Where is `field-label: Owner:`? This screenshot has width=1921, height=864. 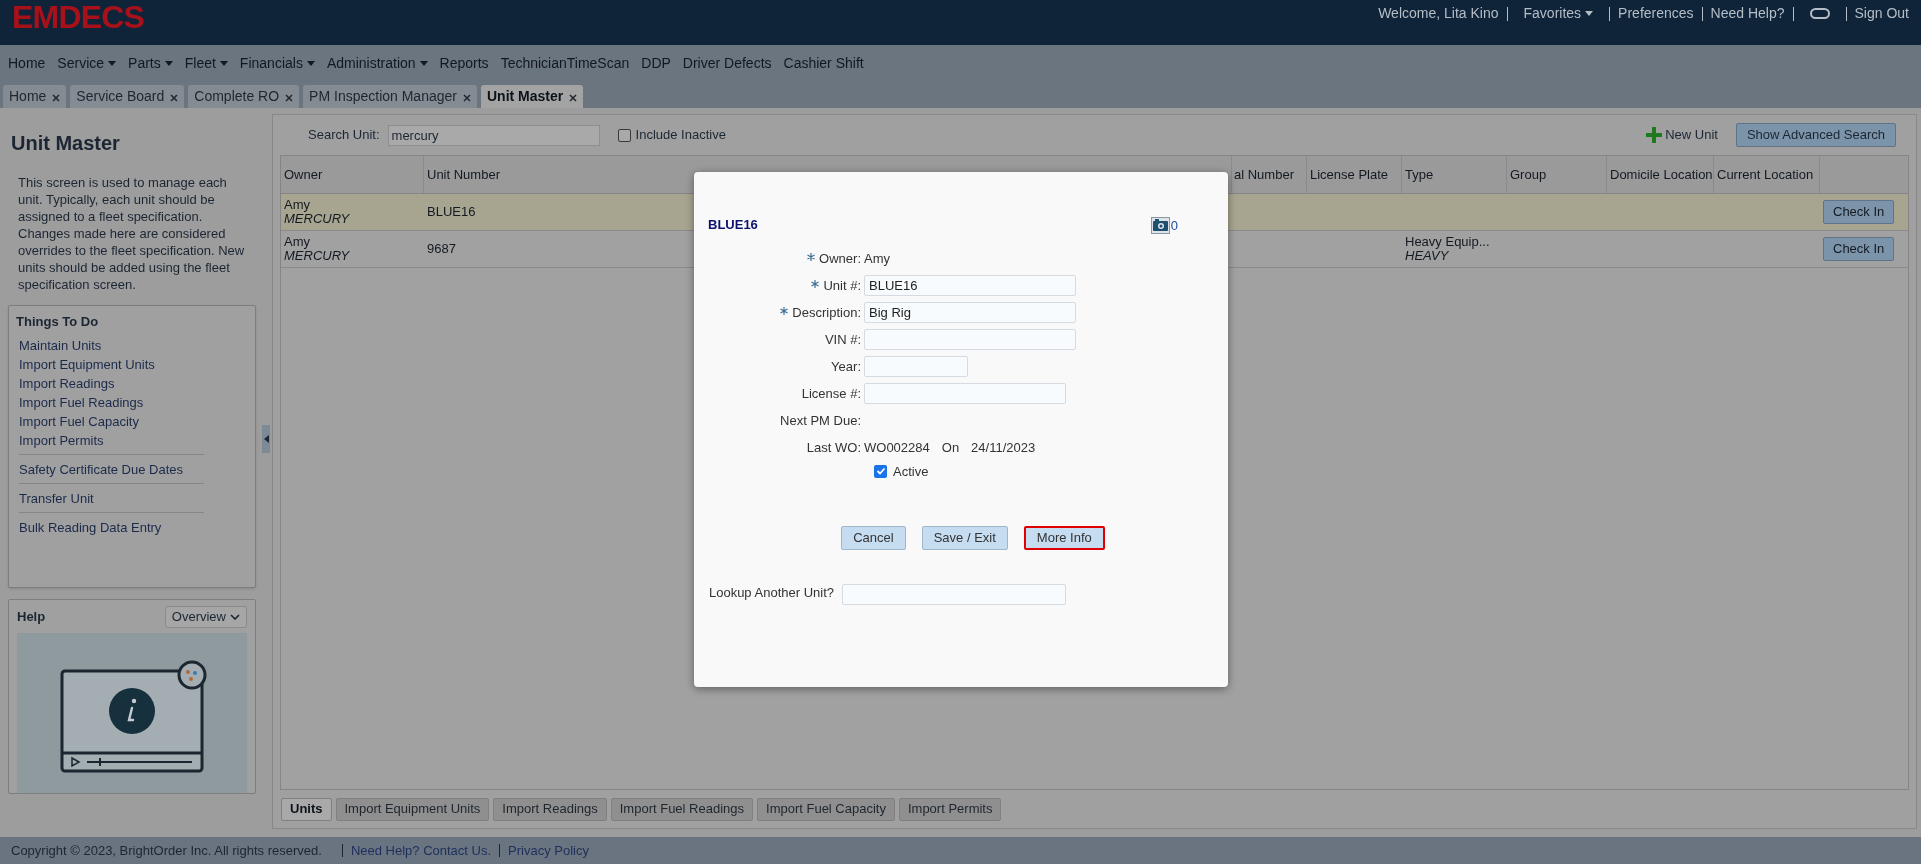
field-label: Owner: is located at coordinates (840, 258).